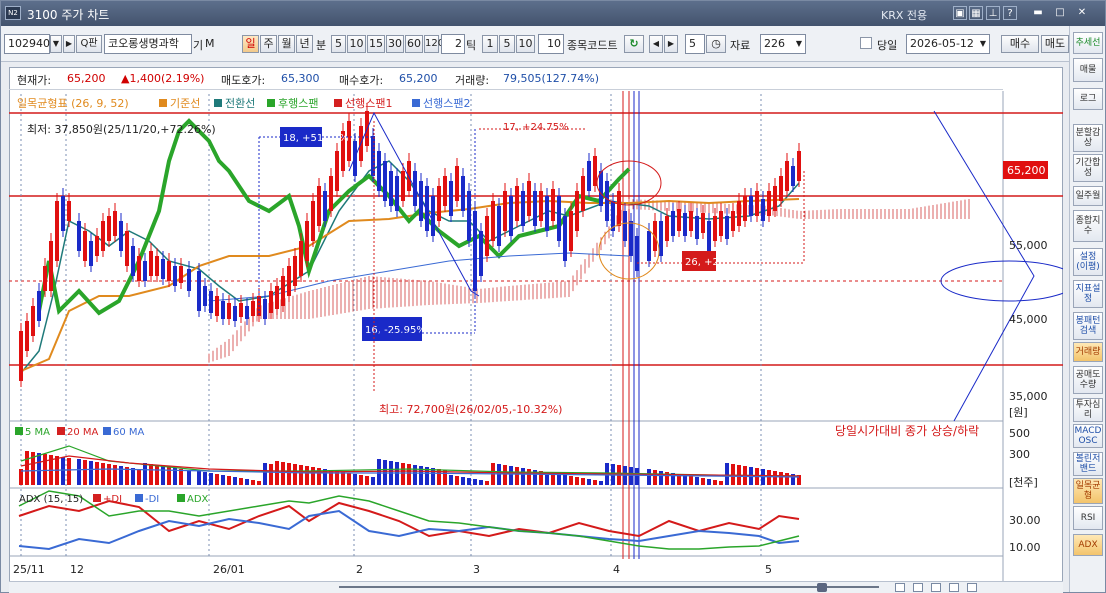  What do you see at coordinates (198, 499) in the screenshot?
I see `adx-legend-item-2: ADX` at bounding box center [198, 499].